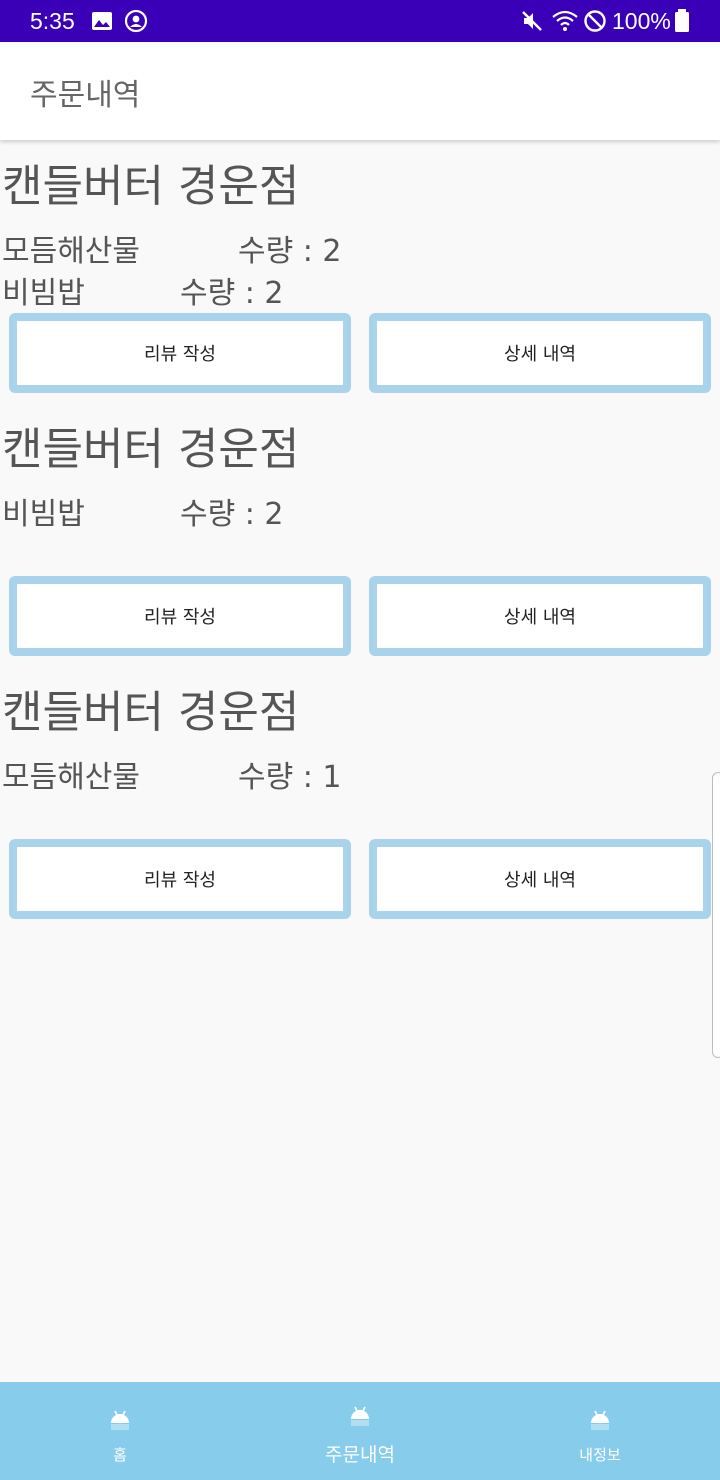 The image size is (720, 1480). Describe the element at coordinates (360, 1455) in the screenshot. I see `nav-label-orders: 주문내역` at that location.